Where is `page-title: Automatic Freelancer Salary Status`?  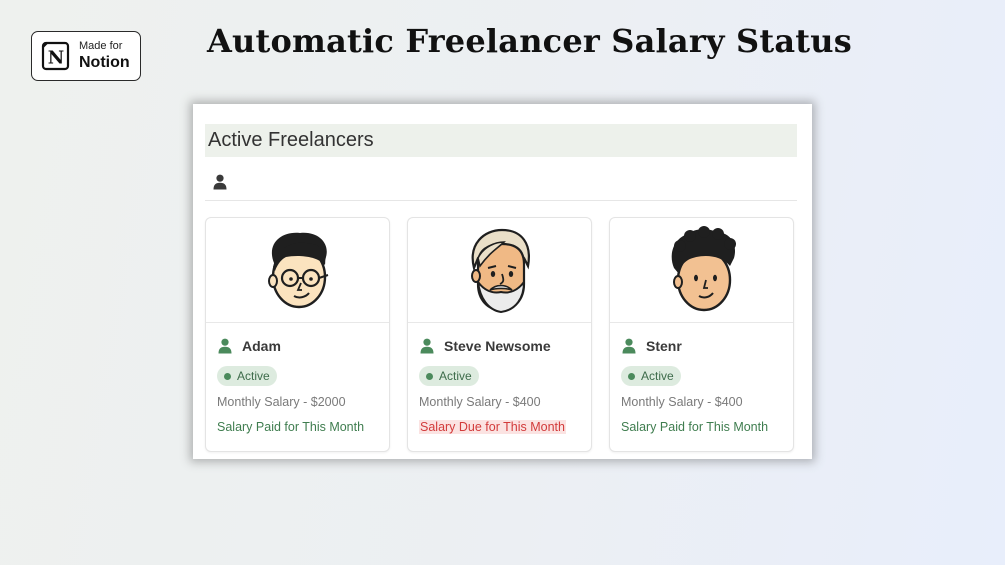
page-title: Automatic Freelancer Salary Status is located at coordinates (529, 41).